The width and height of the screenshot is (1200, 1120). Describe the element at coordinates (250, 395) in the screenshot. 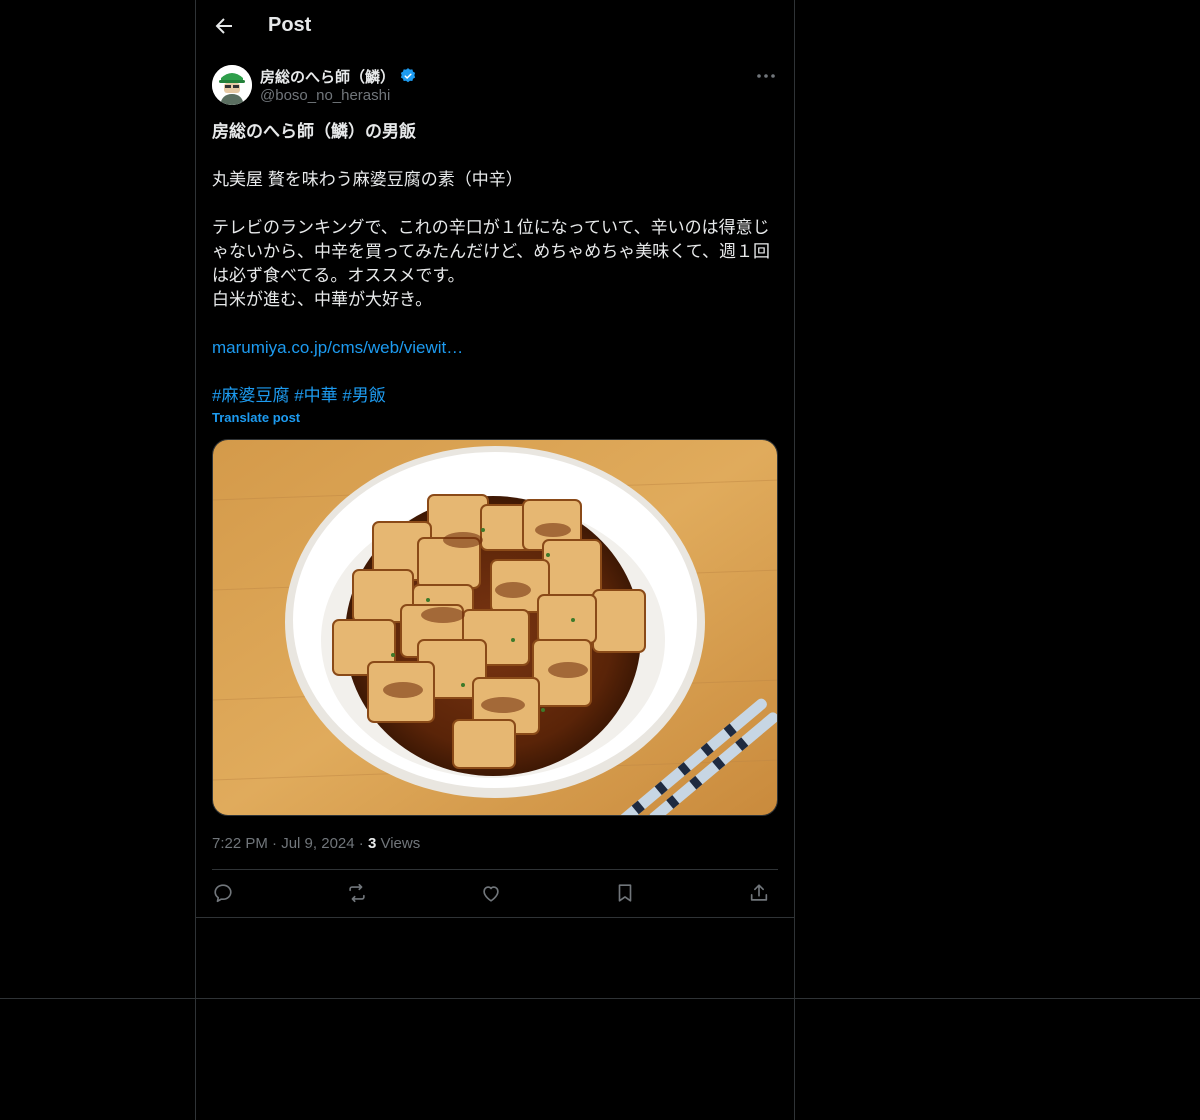

I see `hashtag: #麻婆豆腐` at that location.